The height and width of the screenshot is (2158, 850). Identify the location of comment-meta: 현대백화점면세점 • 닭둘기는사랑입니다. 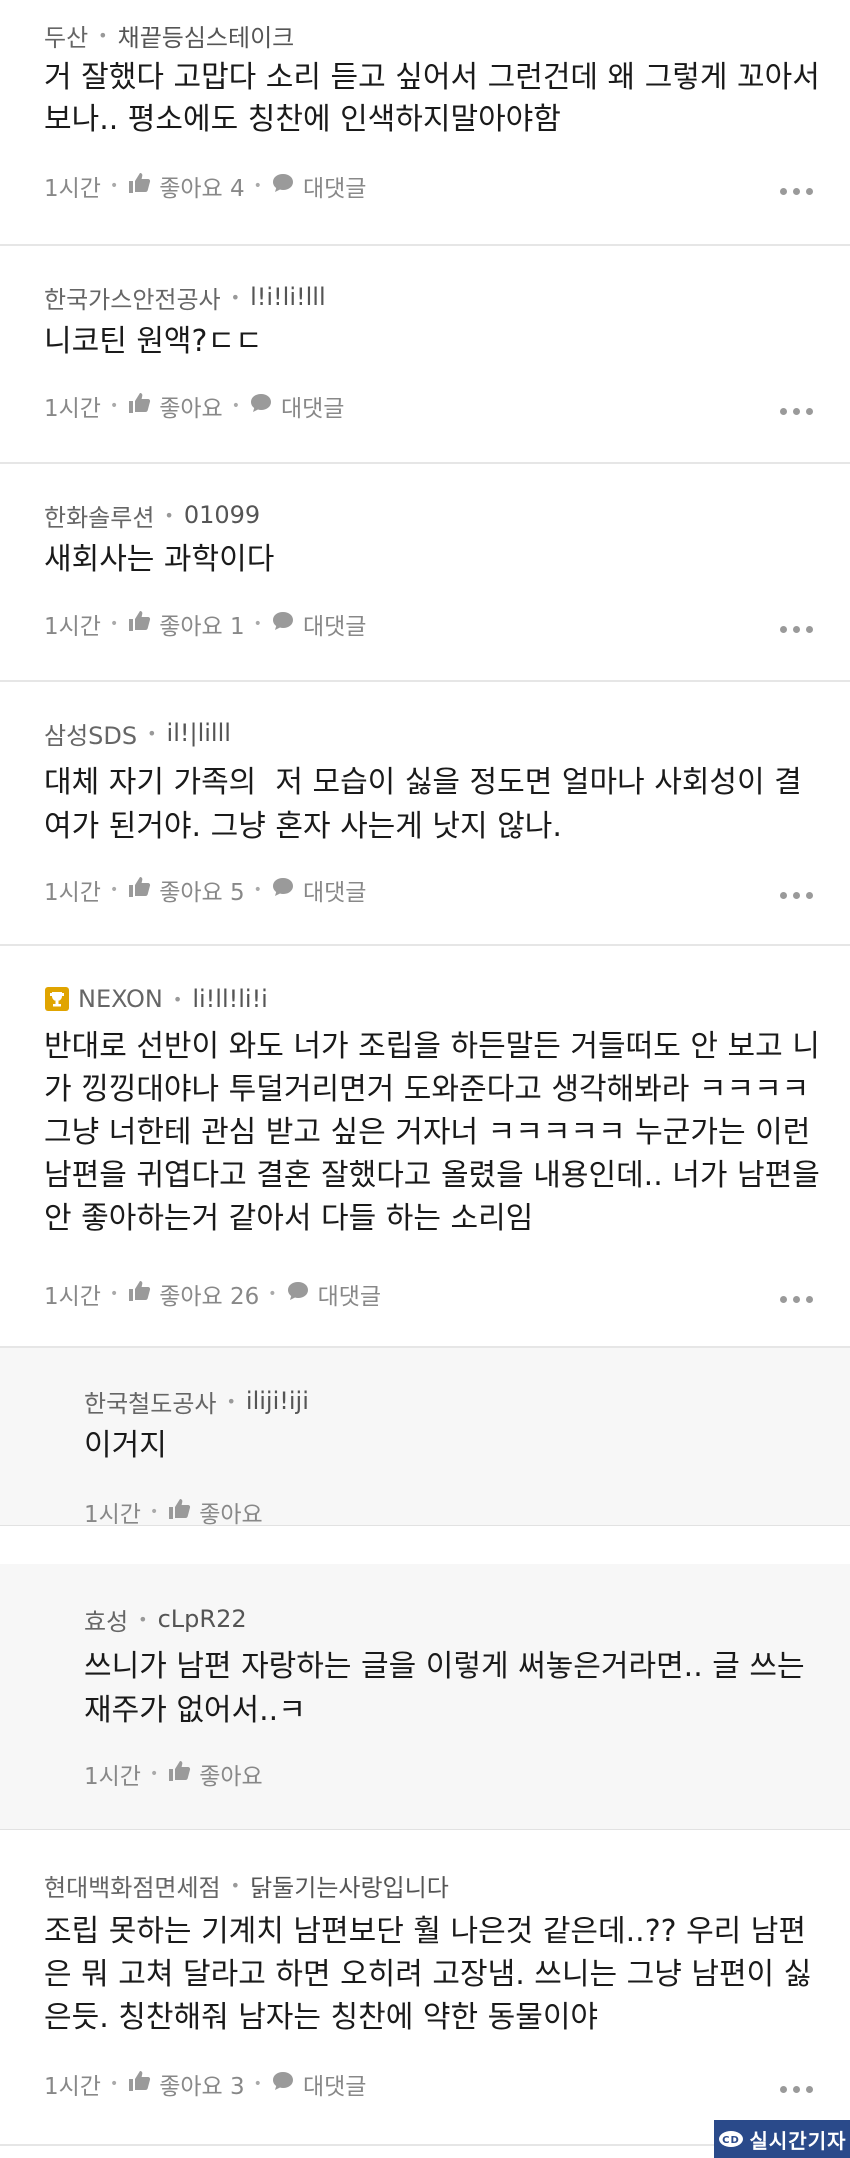
(246, 1885).